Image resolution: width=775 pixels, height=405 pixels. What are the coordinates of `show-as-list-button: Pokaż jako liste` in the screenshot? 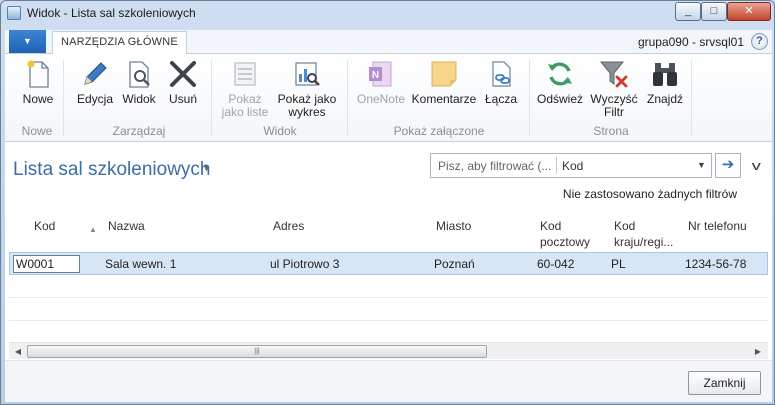 It's located at (245, 88).